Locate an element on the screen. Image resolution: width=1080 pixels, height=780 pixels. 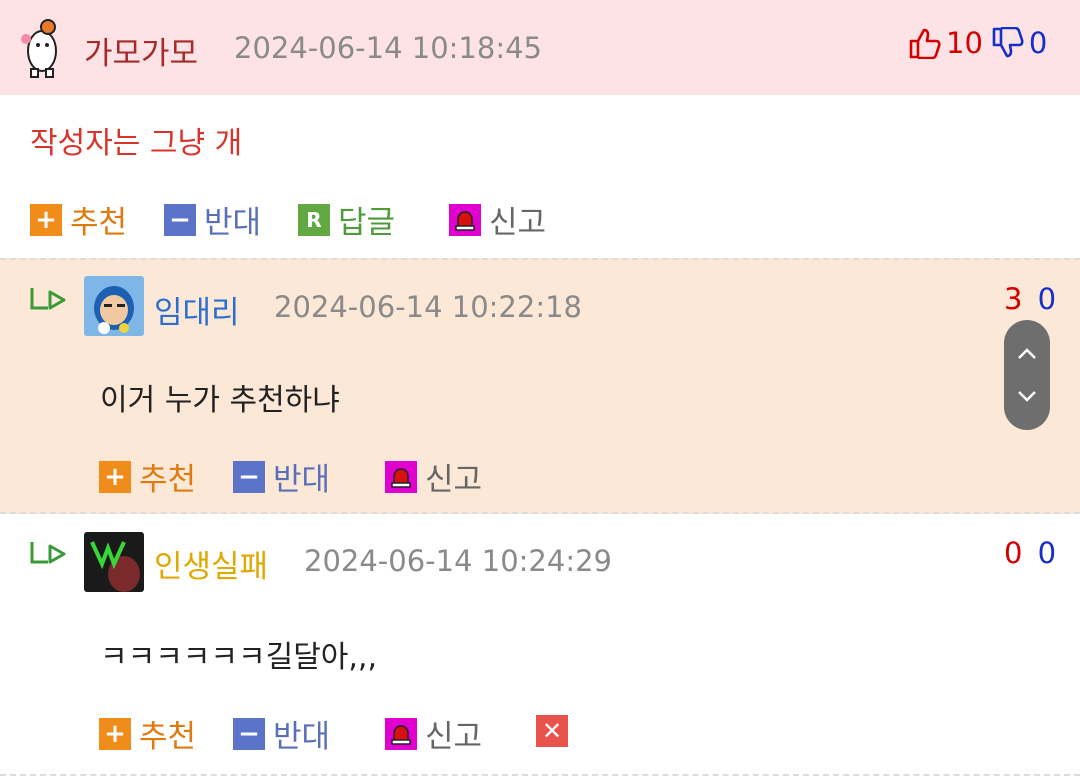
thumbs-down-icon is located at coordinates (1008, 43).